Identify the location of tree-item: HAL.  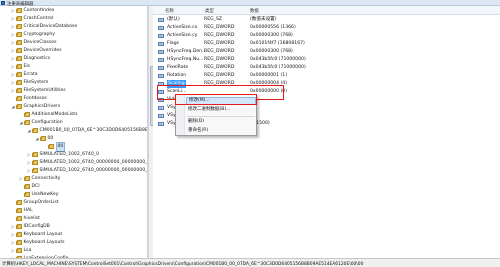
(22, 211).